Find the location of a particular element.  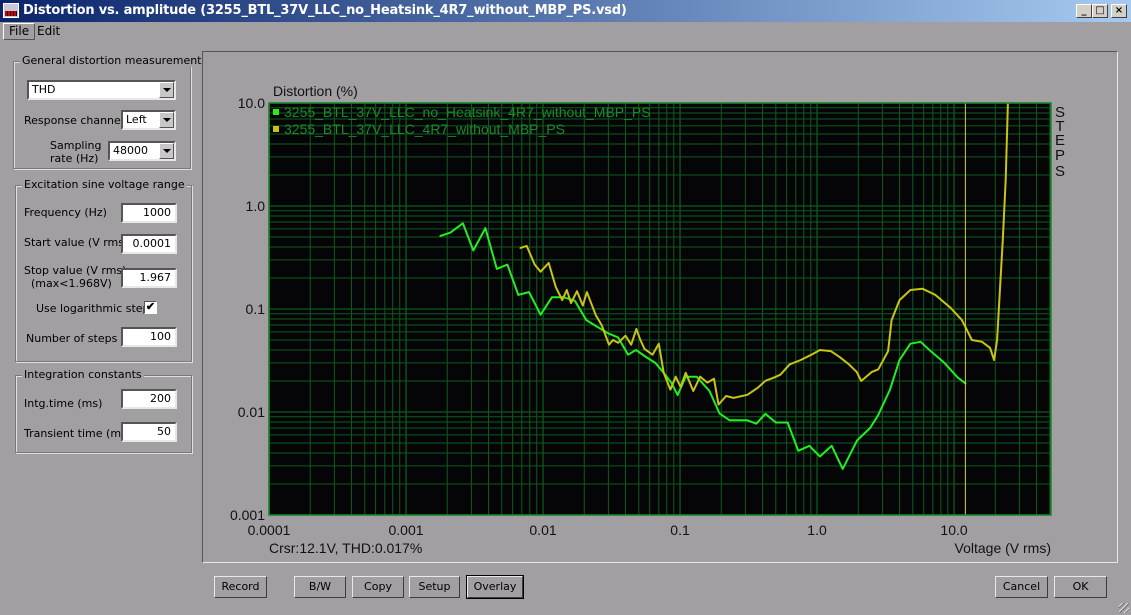

record-button: Record is located at coordinates (240, 587).